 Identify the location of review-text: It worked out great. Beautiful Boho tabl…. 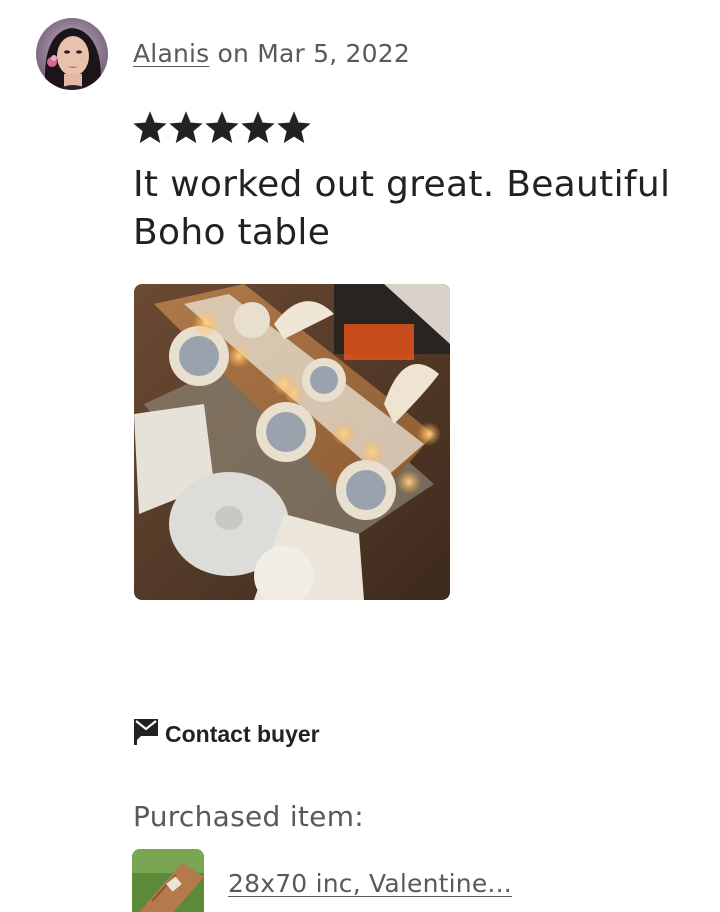
(402, 208).